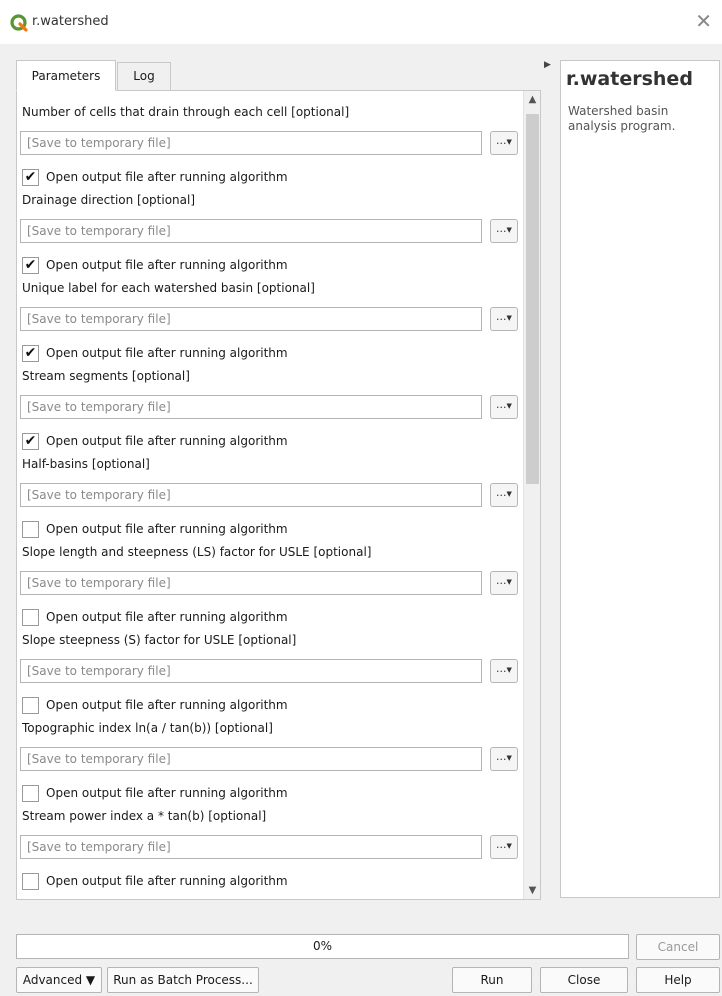 This screenshot has height=996, width=722. I want to click on progress-text: 0%, so click(322, 946).